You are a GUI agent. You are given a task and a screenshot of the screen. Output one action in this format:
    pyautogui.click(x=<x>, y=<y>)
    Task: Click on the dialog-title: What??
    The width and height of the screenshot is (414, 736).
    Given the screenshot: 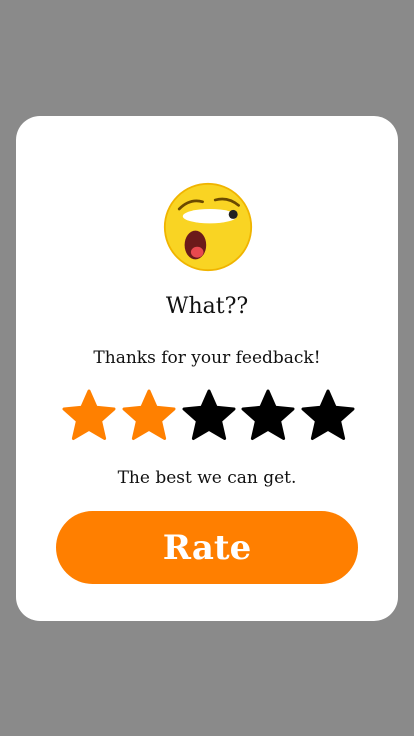 What is the action you would take?
    pyautogui.click(x=207, y=306)
    